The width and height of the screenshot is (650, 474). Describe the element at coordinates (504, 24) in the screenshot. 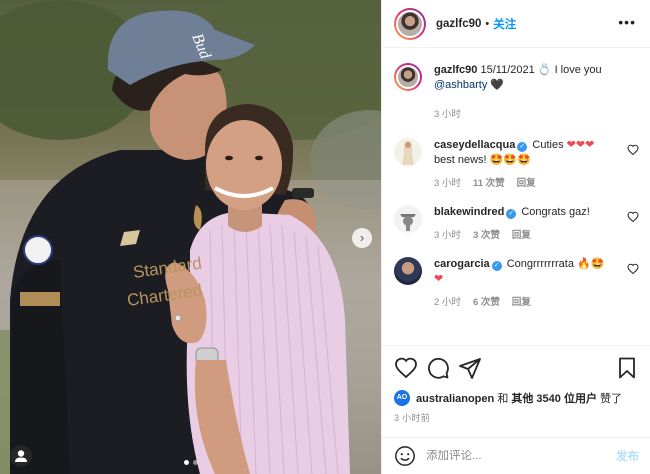

I see `follow-button: 关注` at that location.